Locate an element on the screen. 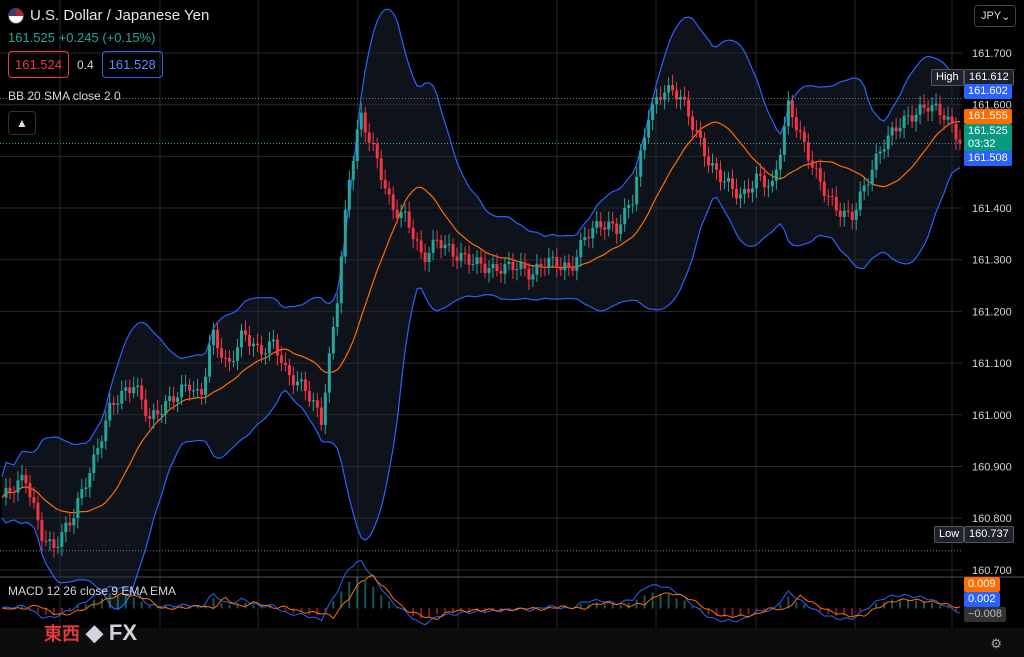  gear-icon: ⚙ is located at coordinates (996, 644).